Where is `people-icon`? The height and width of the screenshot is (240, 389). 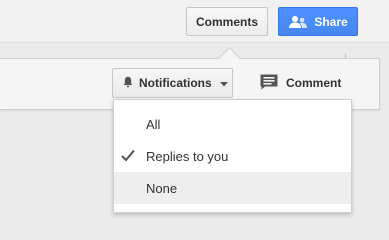 people-icon is located at coordinates (298, 22).